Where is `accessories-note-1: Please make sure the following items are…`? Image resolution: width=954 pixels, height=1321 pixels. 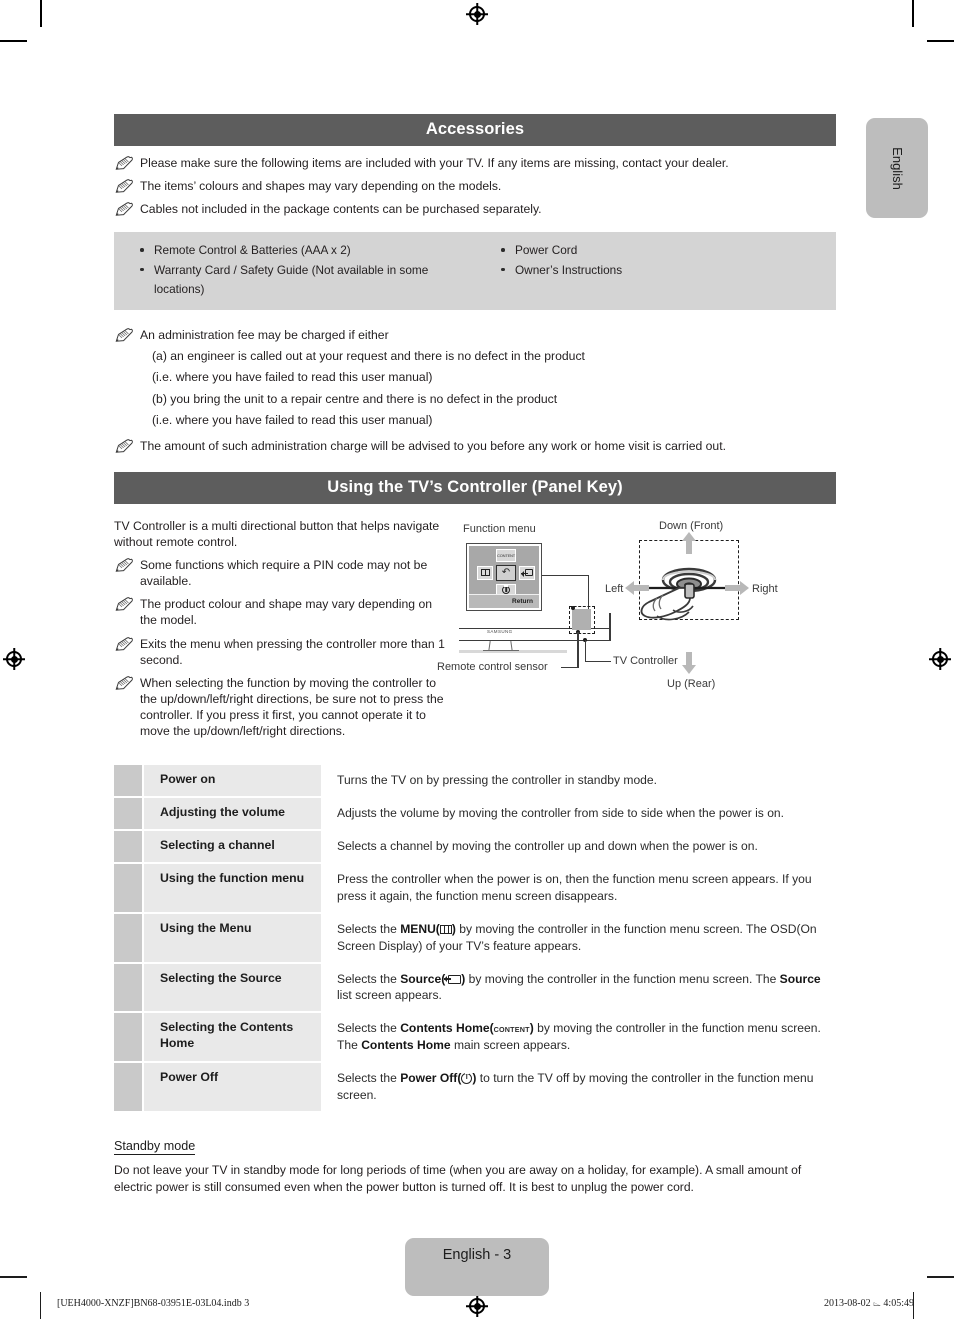
accessories-note-1: Please make sure the following items are… is located at coordinates (475, 163).